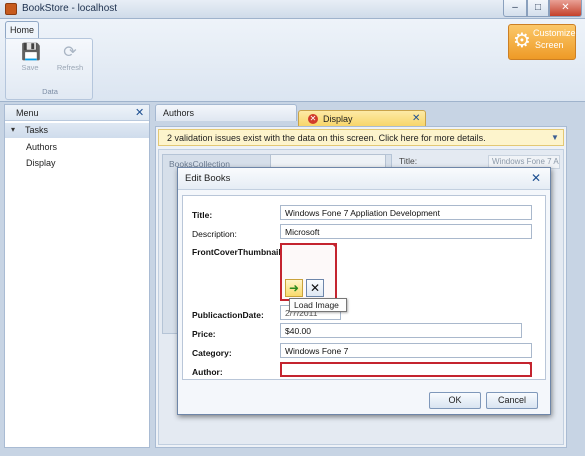 This screenshot has height=456, width=585. I want to click on screen-label: Screen, so click(549, 45).